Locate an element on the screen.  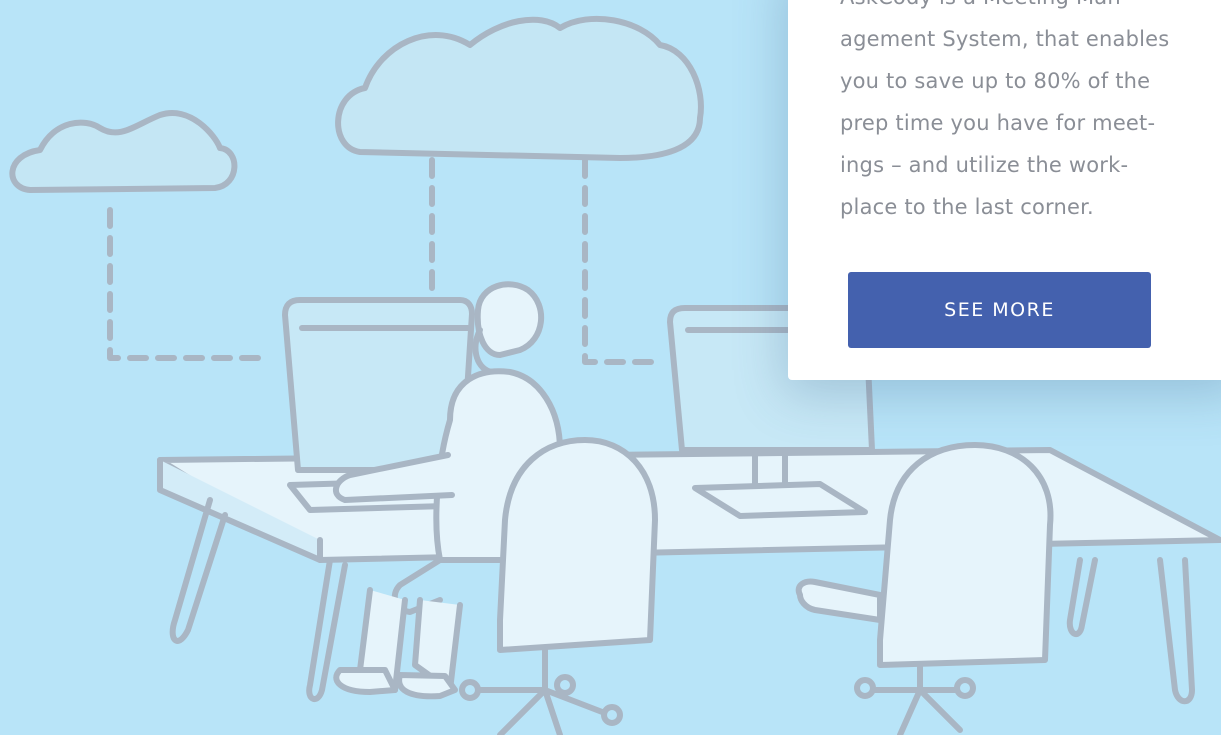
see-more-button: SEE MORE is located at coordinates (999, 310).